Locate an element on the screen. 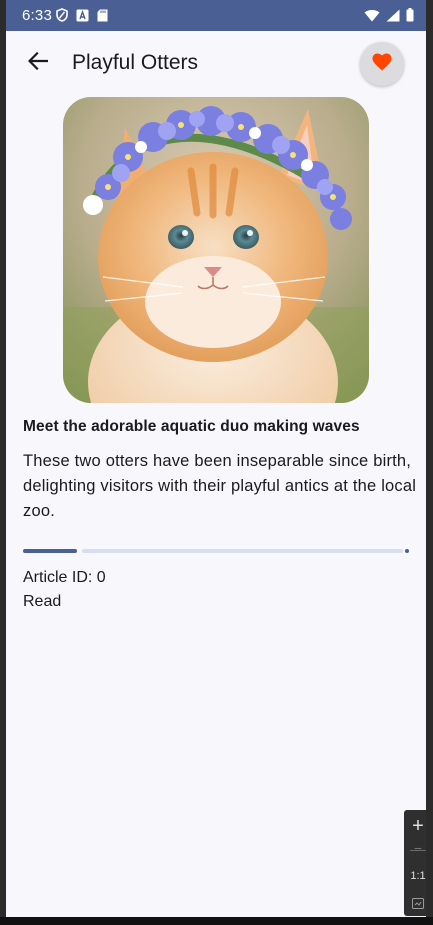  status-bar: 6:33 is located at coordinates (216, 15).